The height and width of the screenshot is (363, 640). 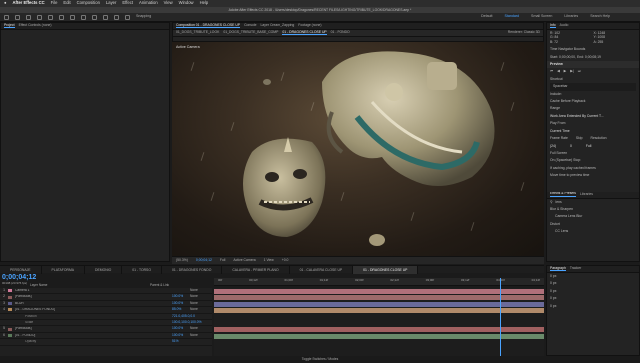 What do you see at coordinates (183, 316) in the screenshot?
I see `layer-value: 721.0,405.0,0.0` at bounding box center [183, 316].